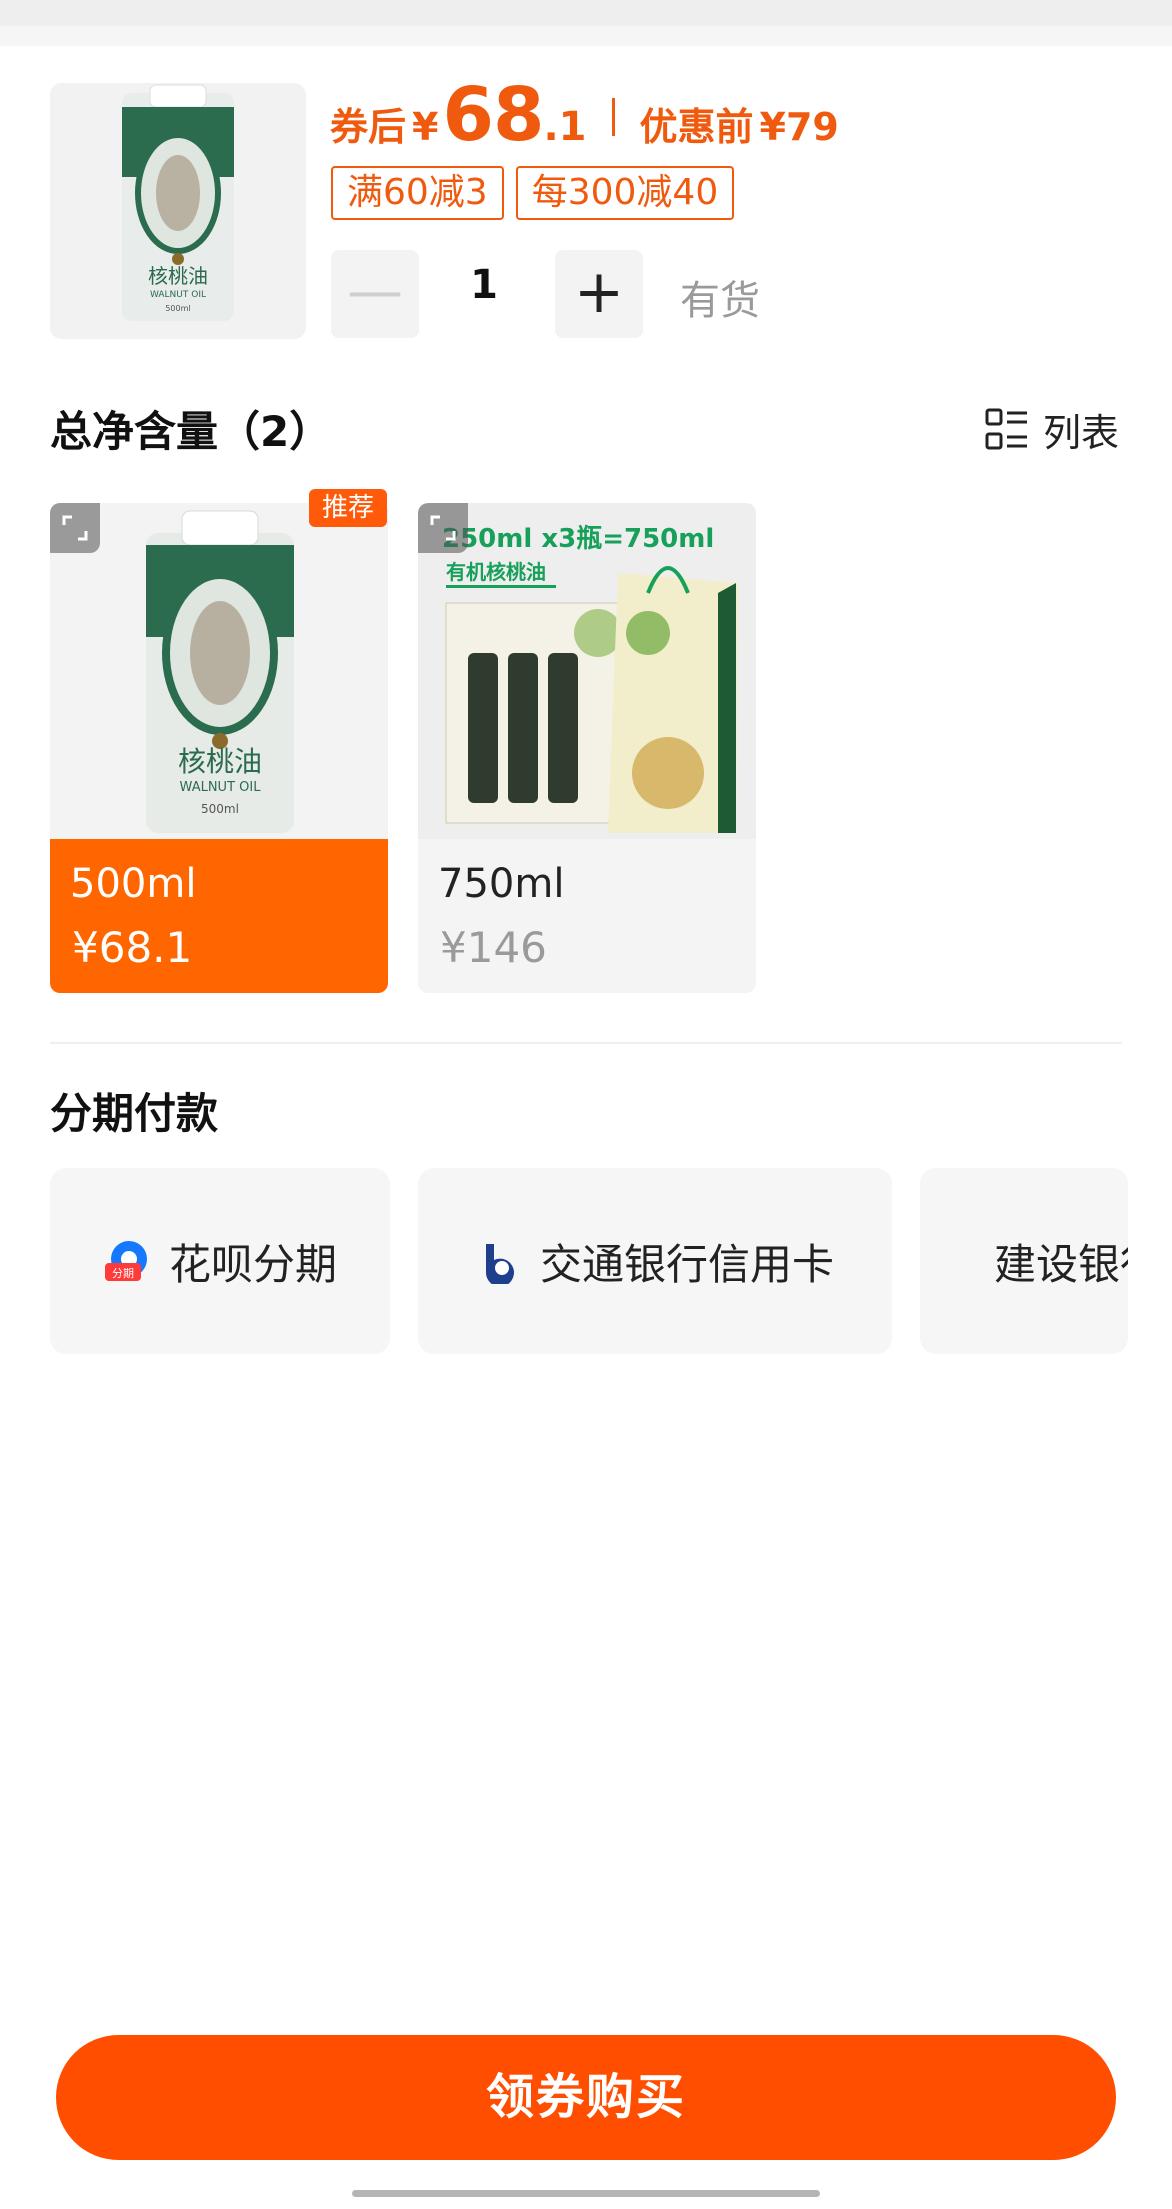 This screenshot has height=2209, width=1172. I want to click on top-bar-shadow, so click(586, 36).